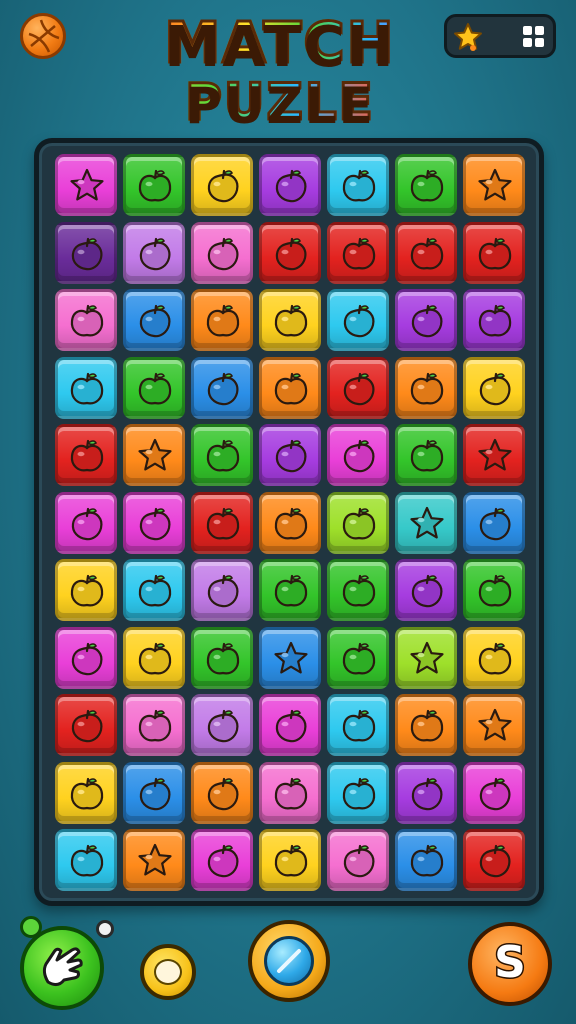  Describe the element at coordinates (468, 37) in the screenshot. I see `star-button` at that location.